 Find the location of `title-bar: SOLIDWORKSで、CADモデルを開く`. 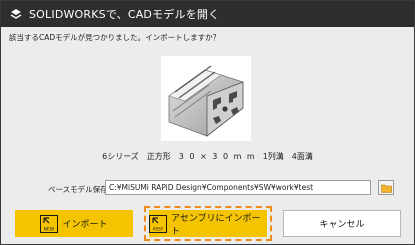

title-bar: SOLIDWORKSで、CADモデルを開く is located at coordinates (207, 14).